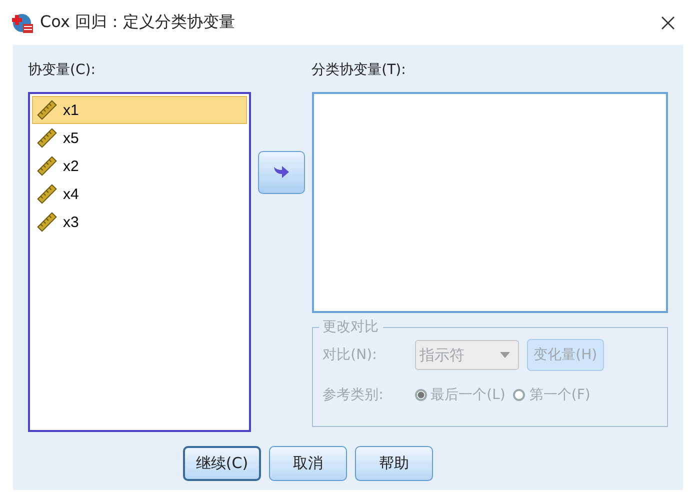  I want to click on group-title: 更改对比, so click(350, 327).